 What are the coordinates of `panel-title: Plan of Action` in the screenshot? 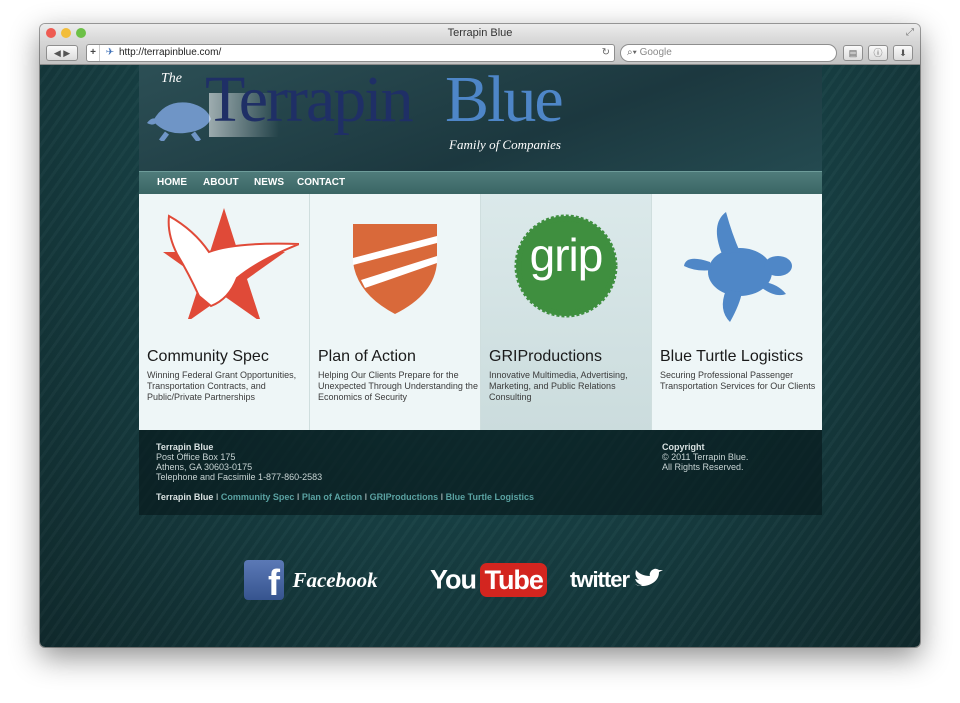 It's located at (367, 357).